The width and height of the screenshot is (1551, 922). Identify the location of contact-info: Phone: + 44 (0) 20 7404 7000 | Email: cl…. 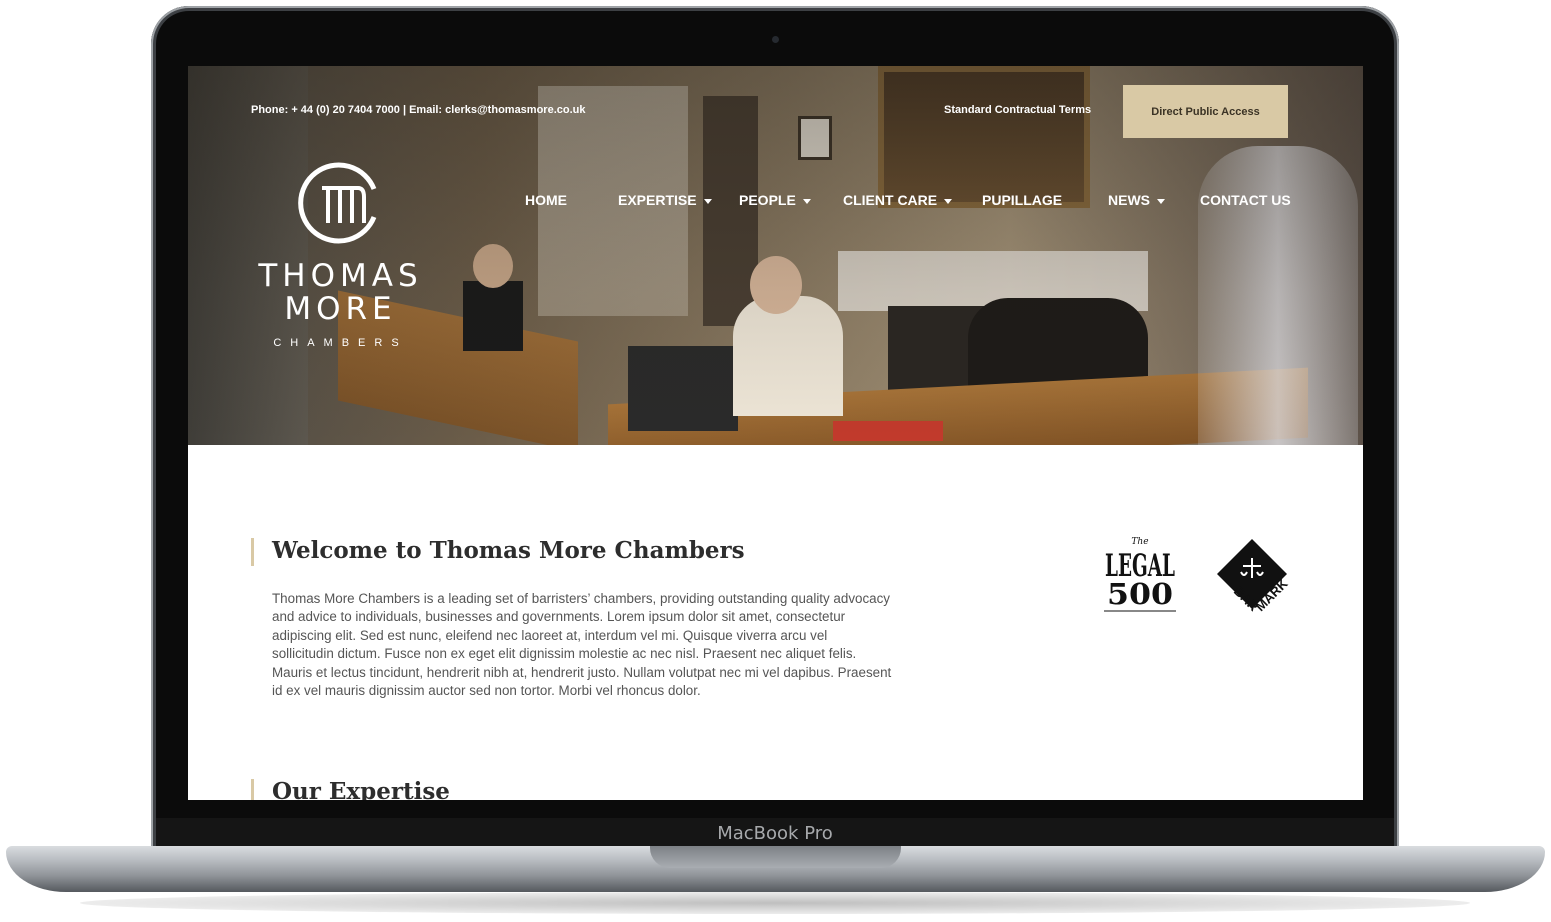
(418, 110).